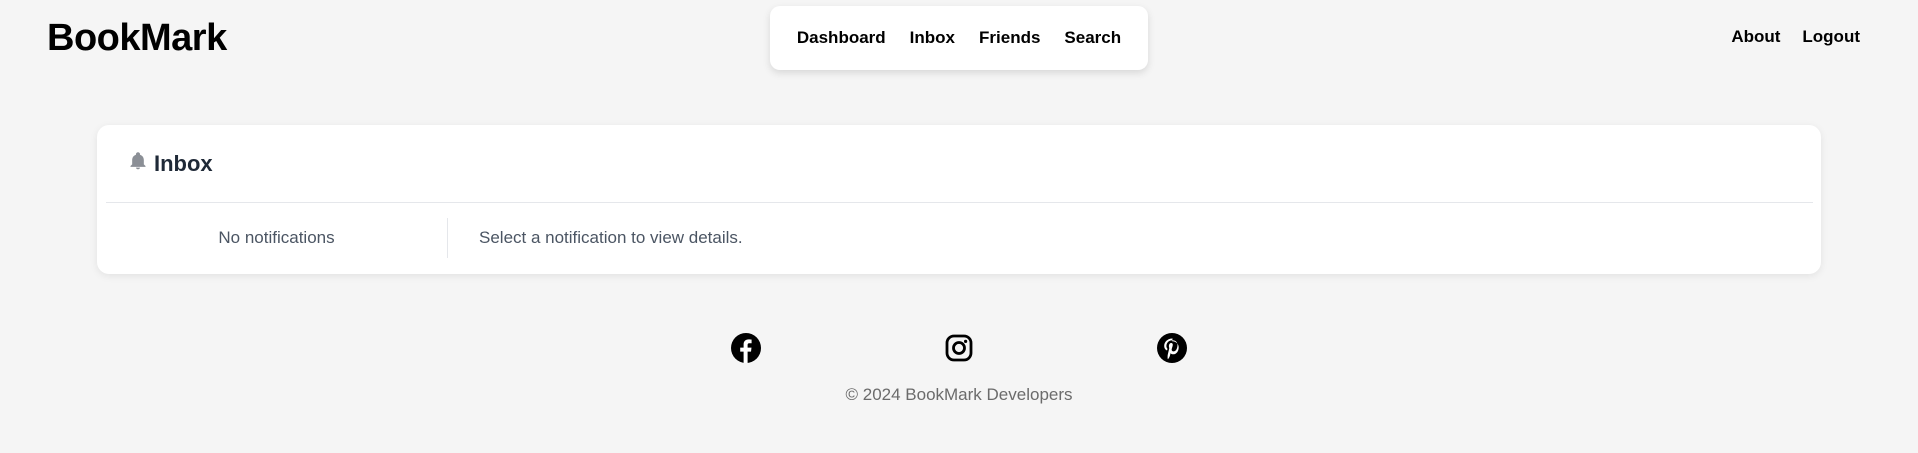 Image resolution: width=1918 pixels, height=453 pixels. What do you see at coordinates (183, 163) in the screenshot?
I see `inbox-title: Inbox` at bounding box center [183, 163].